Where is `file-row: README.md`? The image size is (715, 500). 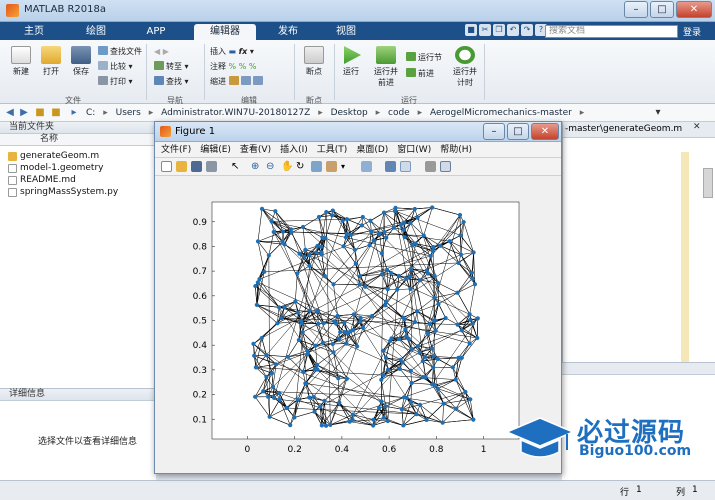 file-row: README.md is located at coordinates (77, 180).